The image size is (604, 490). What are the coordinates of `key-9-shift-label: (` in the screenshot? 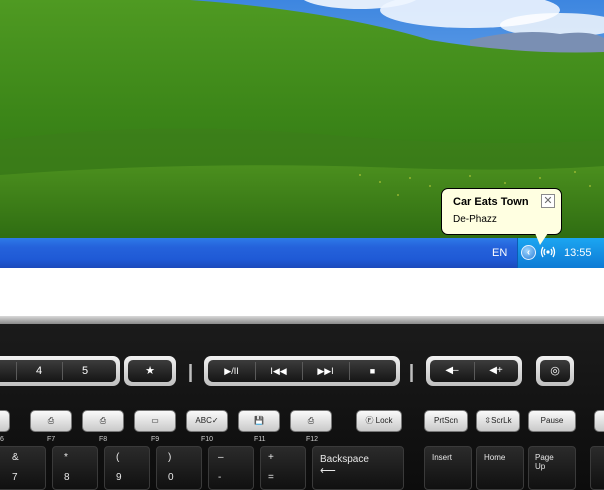 It's located at (118, 457).